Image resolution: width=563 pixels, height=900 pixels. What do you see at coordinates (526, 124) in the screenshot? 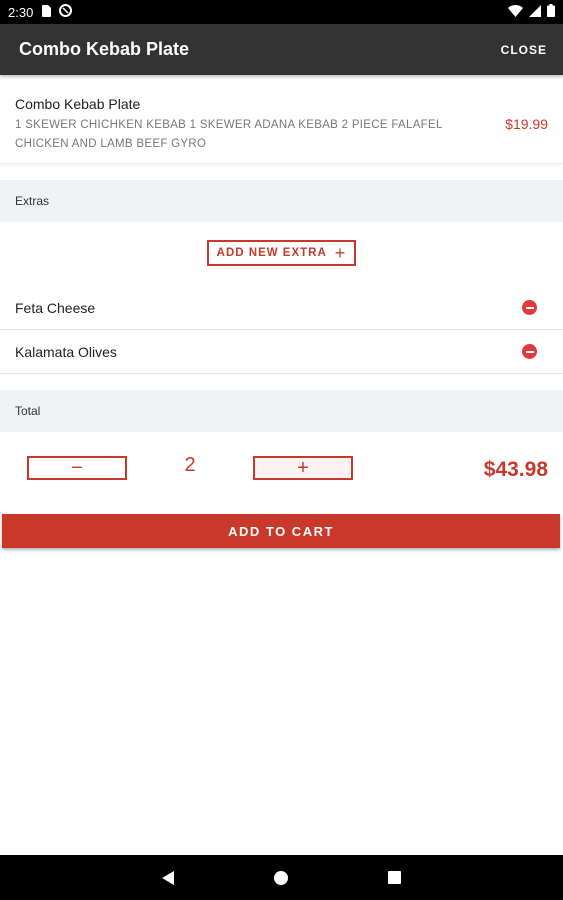
I see `item-price: $19.99` at bounding box center [526, 124].